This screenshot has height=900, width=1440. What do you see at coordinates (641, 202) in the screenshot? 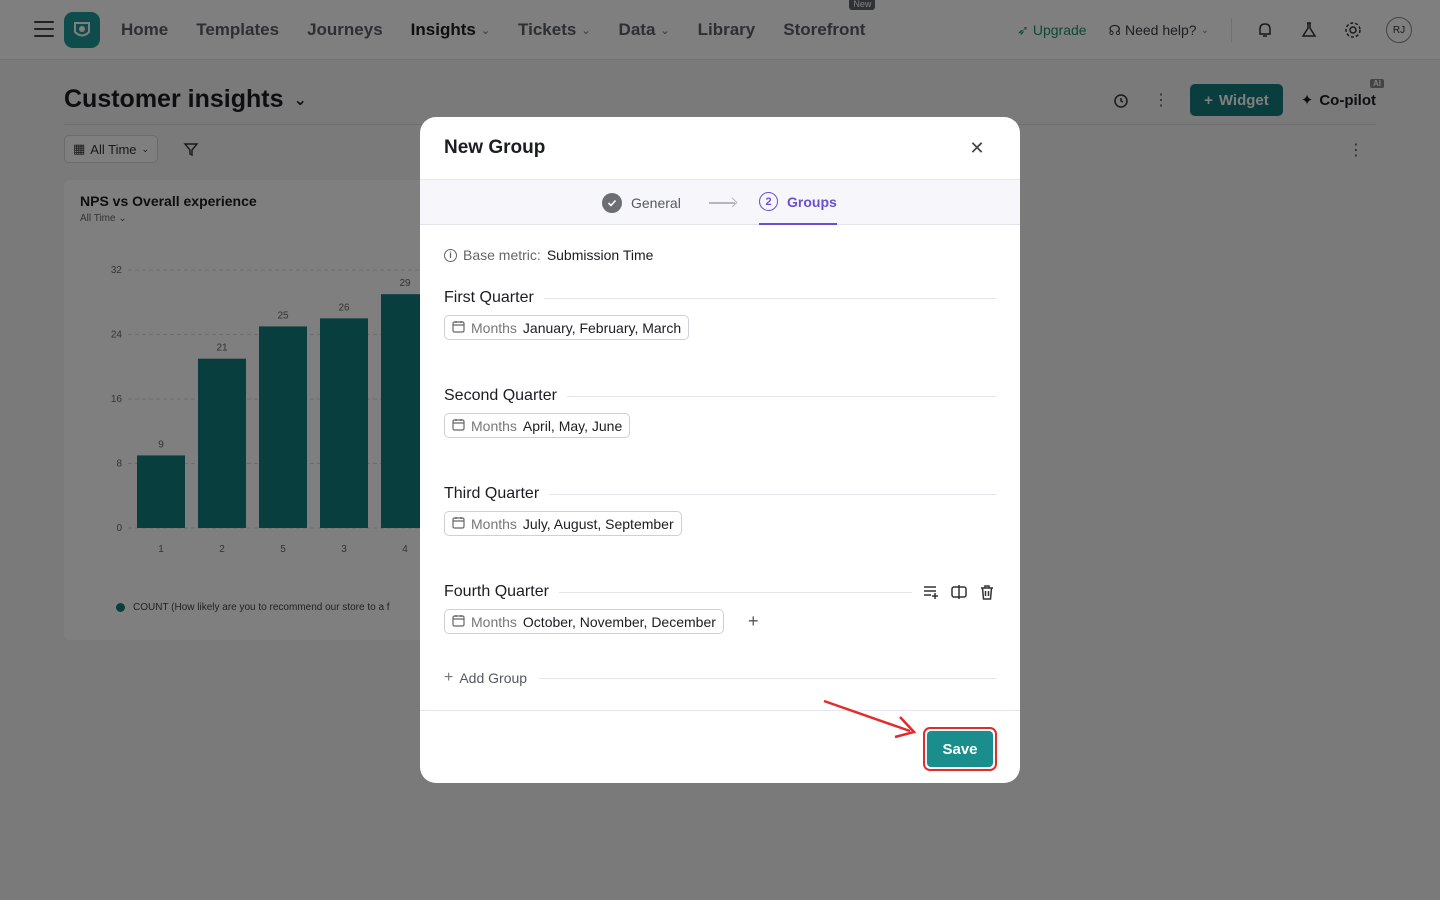
I see `step-general: General` at bounding box center [641, 202].